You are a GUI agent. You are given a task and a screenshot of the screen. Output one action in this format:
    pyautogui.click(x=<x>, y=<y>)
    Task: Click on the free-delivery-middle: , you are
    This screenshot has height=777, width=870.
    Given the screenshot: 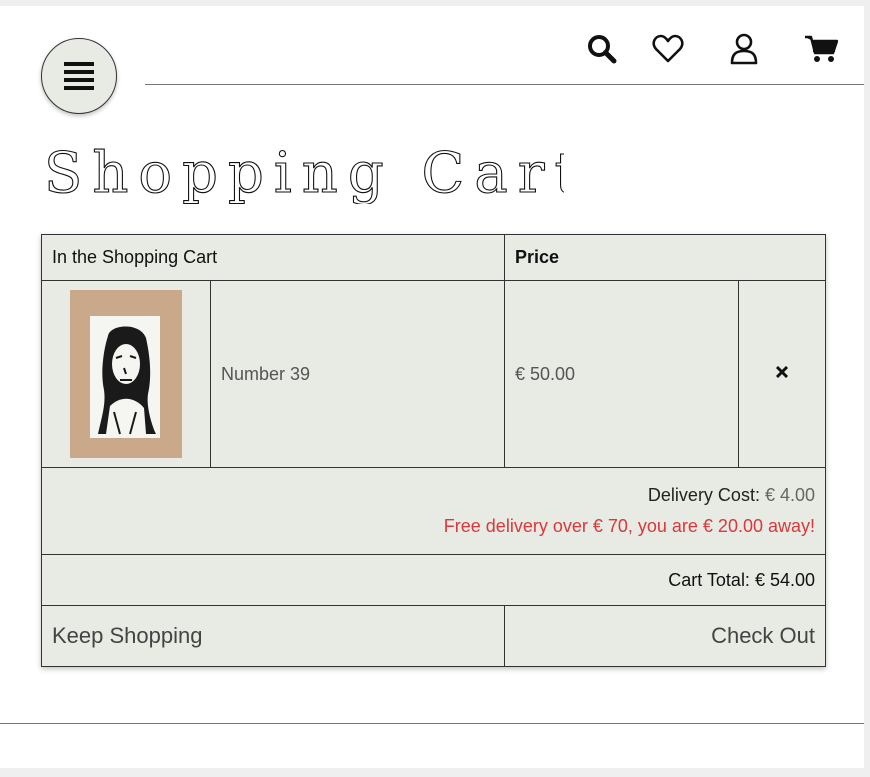 What is the action you would take?
    pyautogui.click(x=665, y=526)
    